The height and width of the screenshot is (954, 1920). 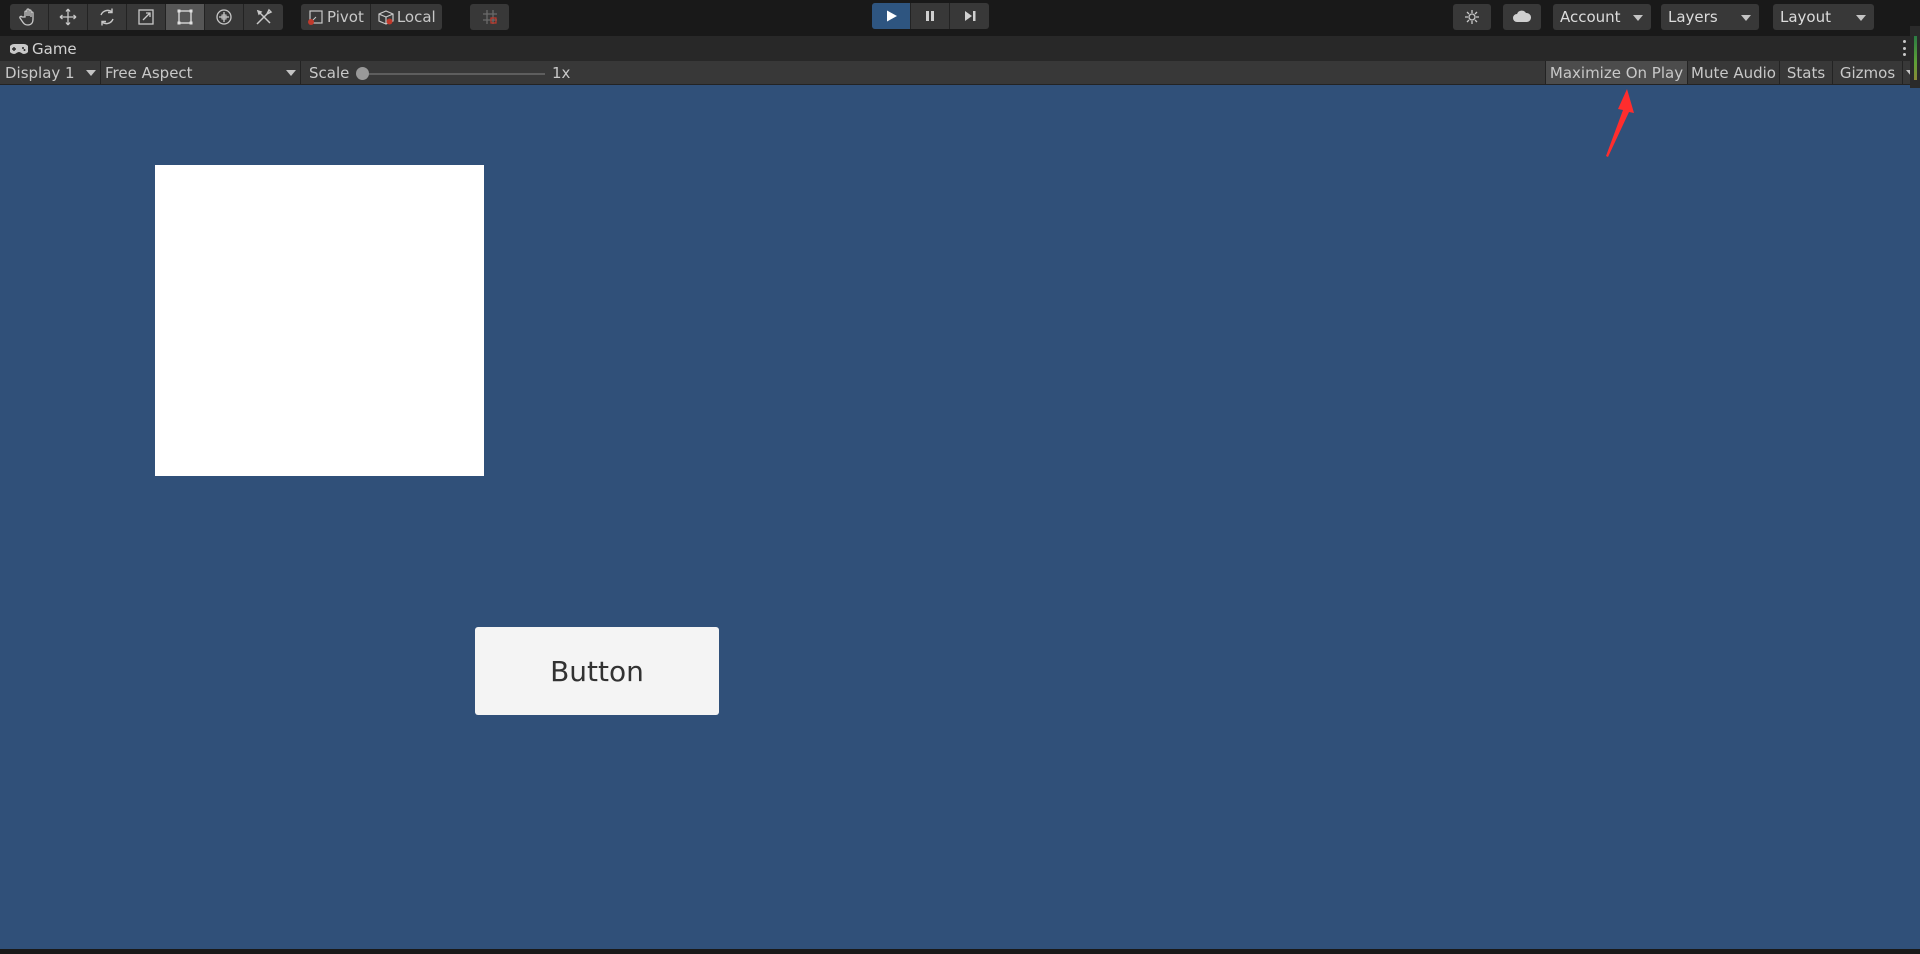 What do you see at coordinates (386, 17) in the screenshot?
I see `local-icon` at bounding box center [386, 17].